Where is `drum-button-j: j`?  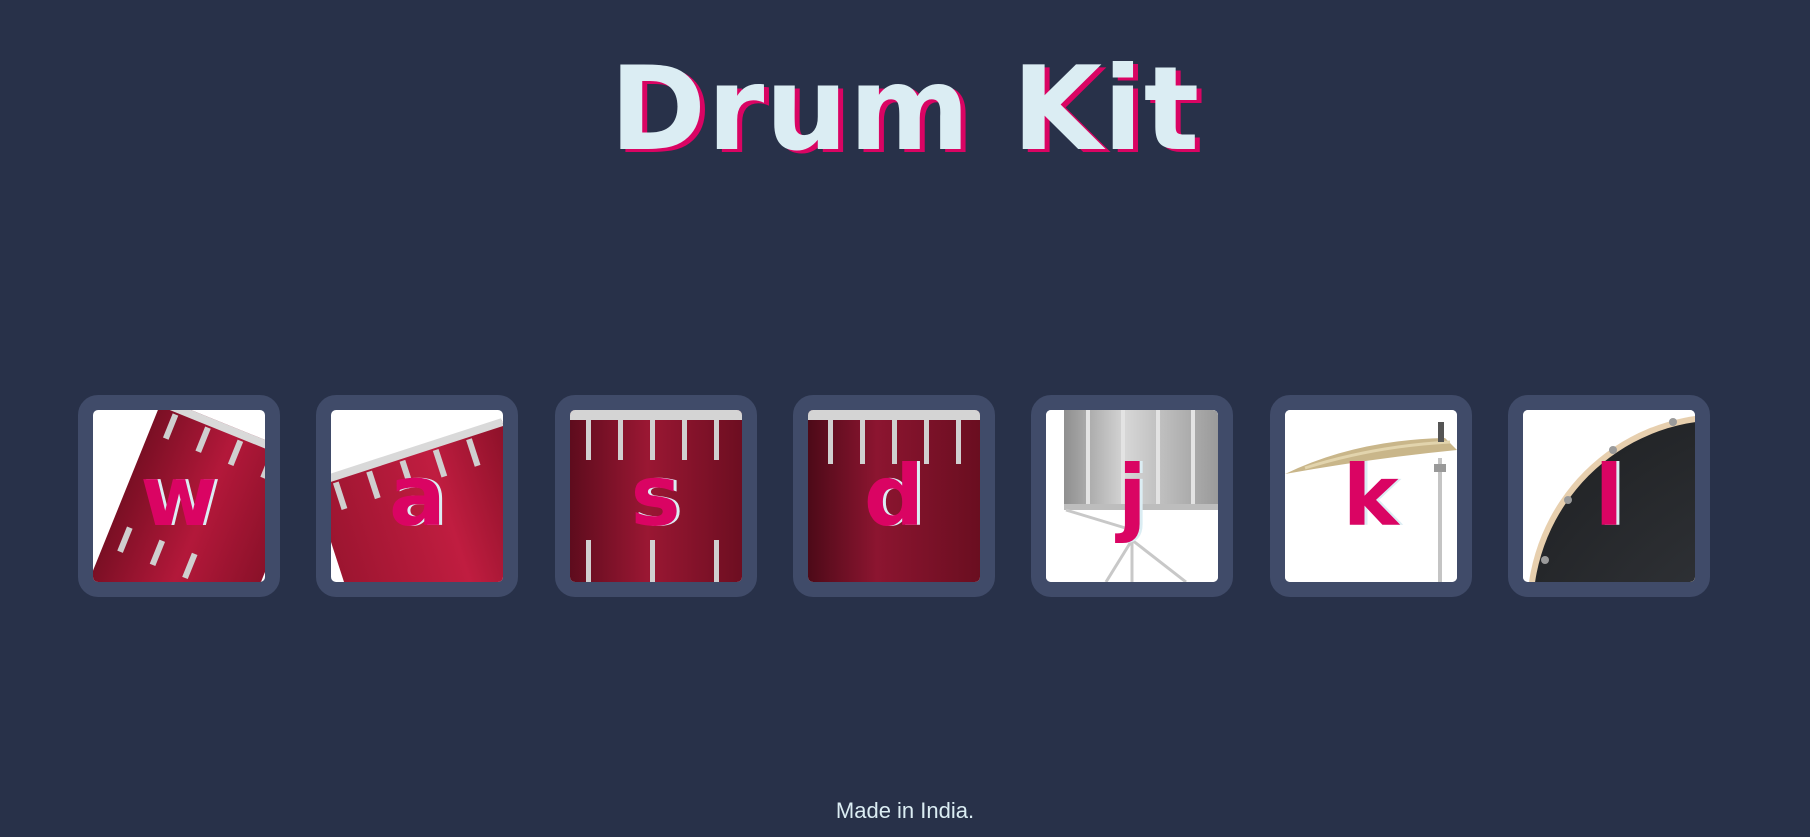 drum-button-j: j is located at coordinates (1132, 496).